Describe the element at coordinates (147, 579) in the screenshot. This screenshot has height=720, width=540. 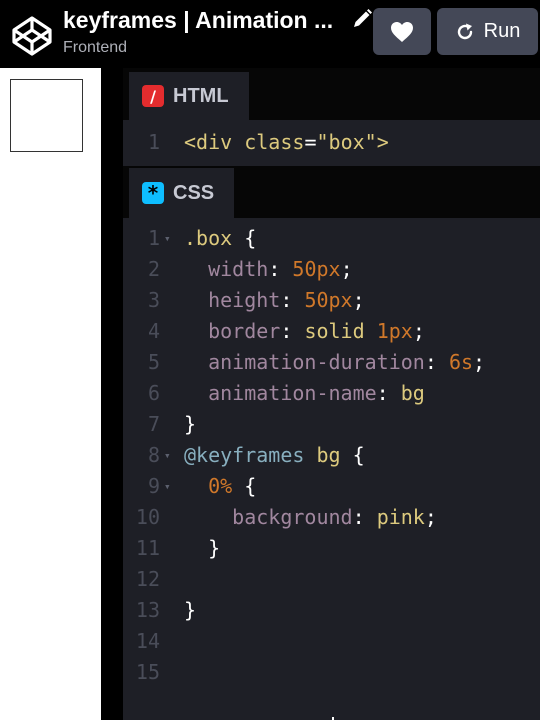
I see `line-number: 12` at that location.